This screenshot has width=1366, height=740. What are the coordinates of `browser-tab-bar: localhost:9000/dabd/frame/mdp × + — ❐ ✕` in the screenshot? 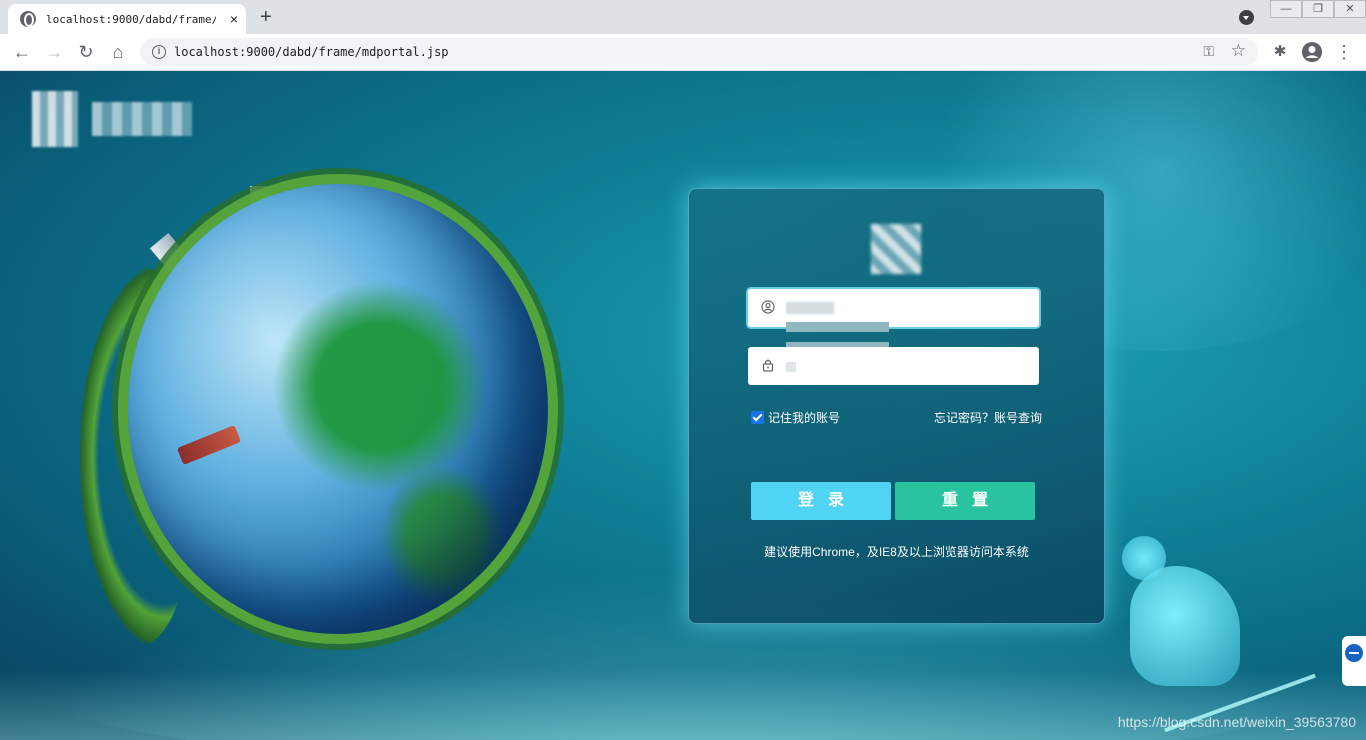 It's located at (683, 17).